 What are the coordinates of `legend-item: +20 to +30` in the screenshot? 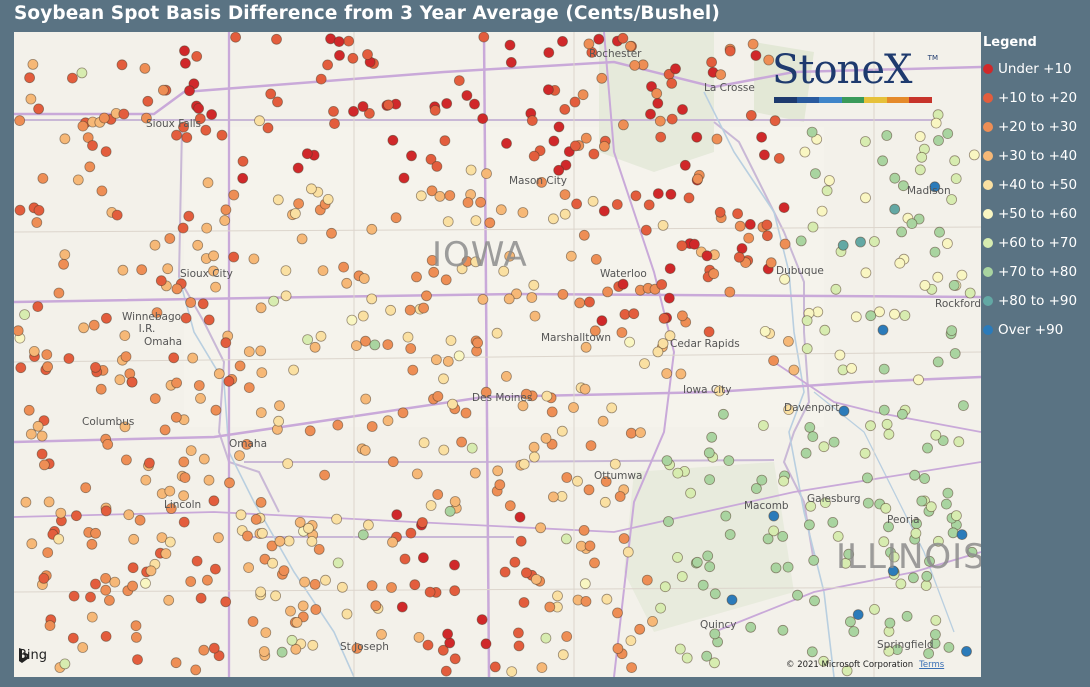 It's located at (1035, 126).